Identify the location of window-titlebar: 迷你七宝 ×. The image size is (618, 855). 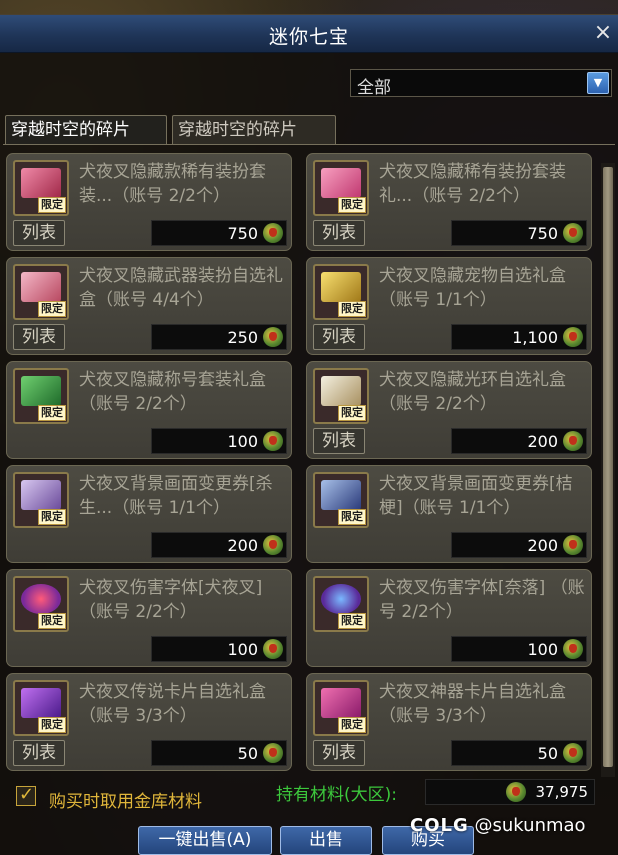
(309, 34).